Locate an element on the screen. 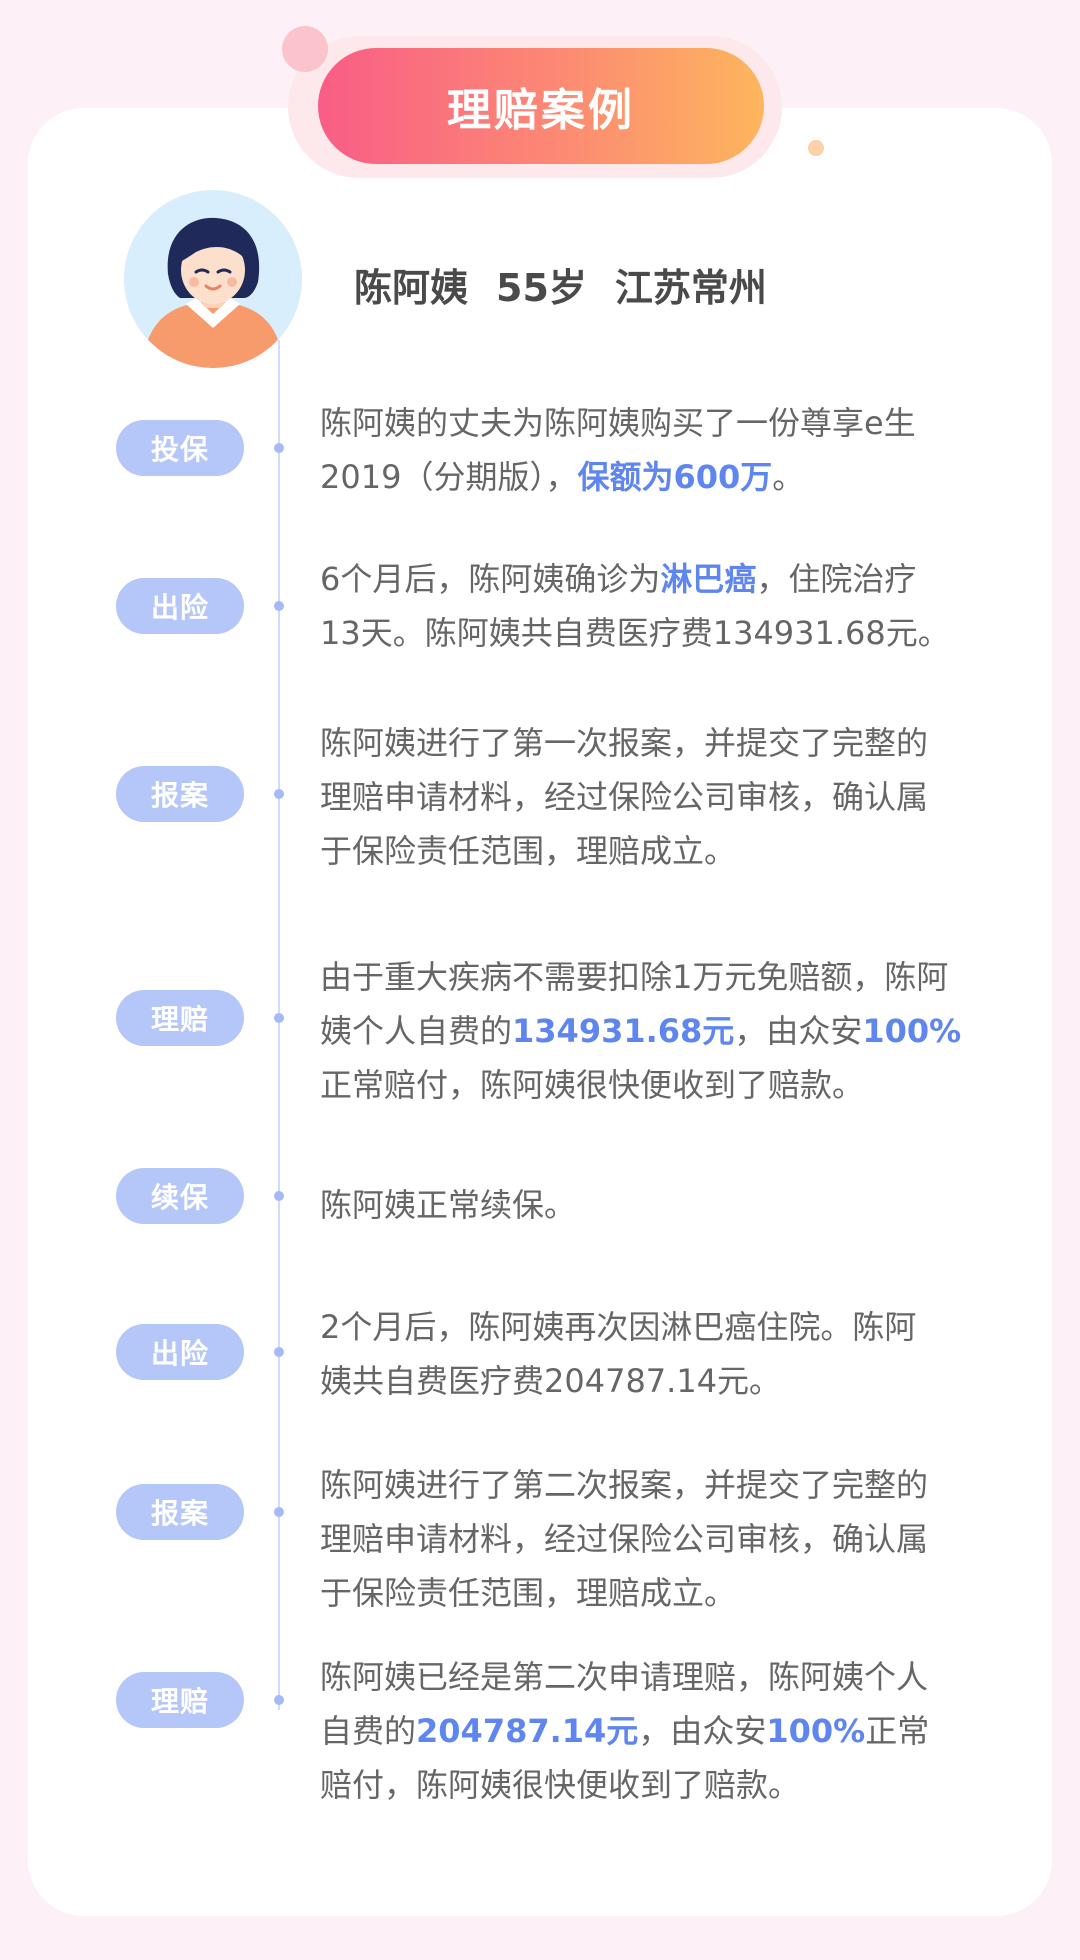 The width and height of the screenshot is (1080, 1960). header: 理赔案例 is located at coordinates (540, 100).